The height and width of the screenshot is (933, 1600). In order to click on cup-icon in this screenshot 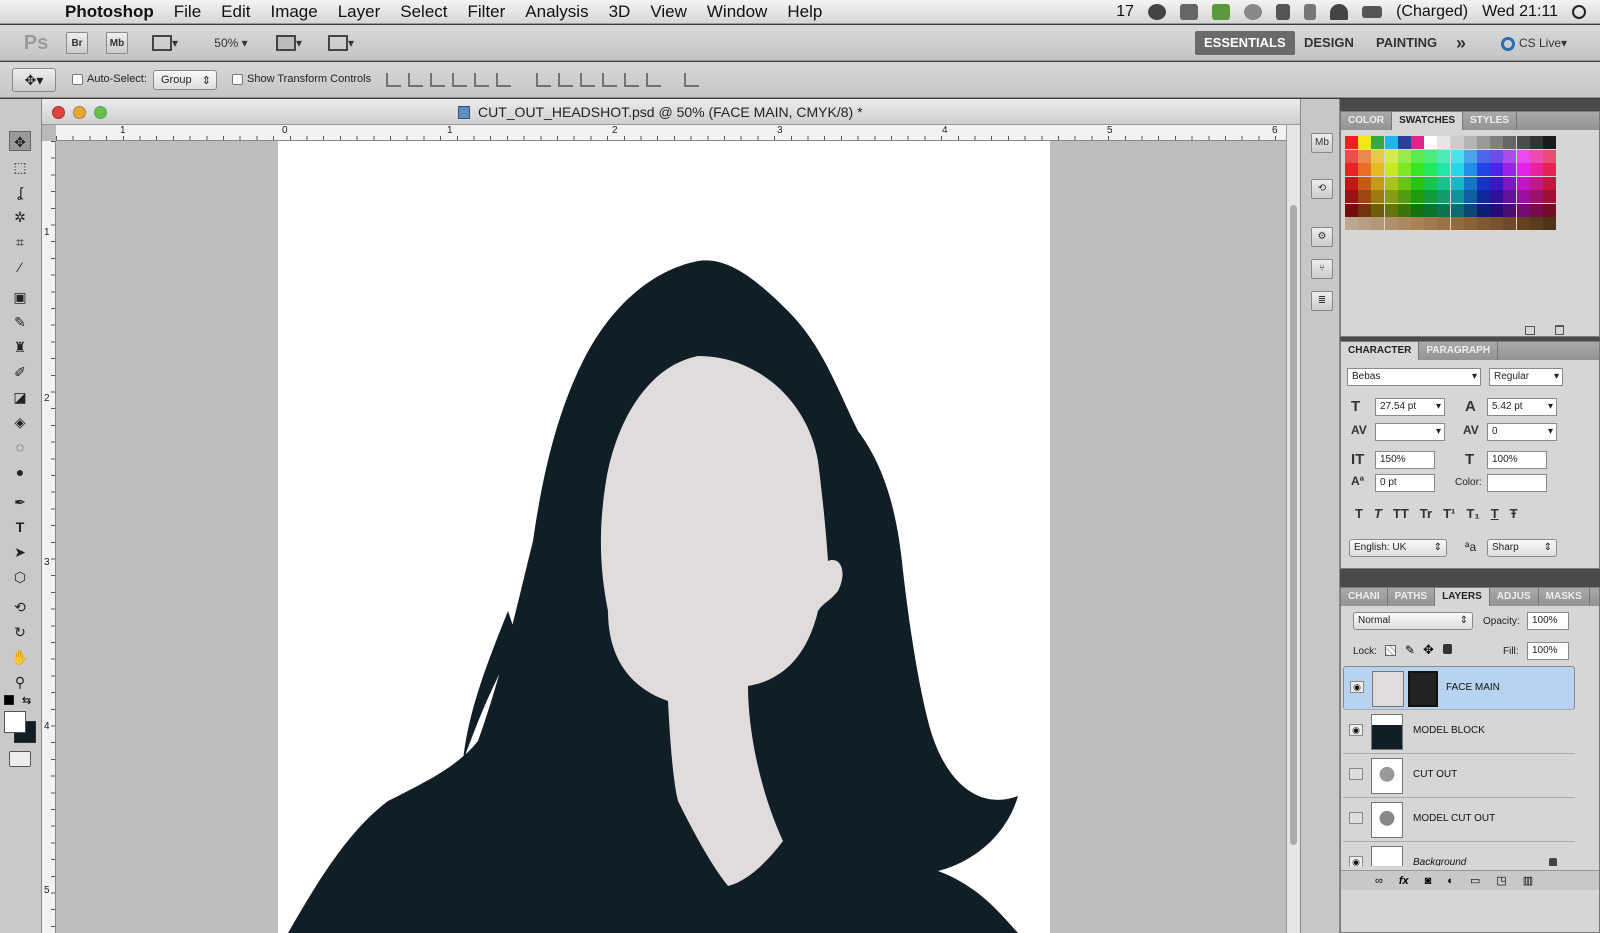, I will do `click(1189, 12)`.